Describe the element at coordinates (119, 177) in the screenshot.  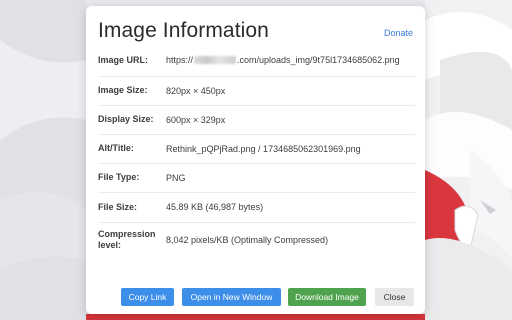
I see `row-label: File Type:` at that location.